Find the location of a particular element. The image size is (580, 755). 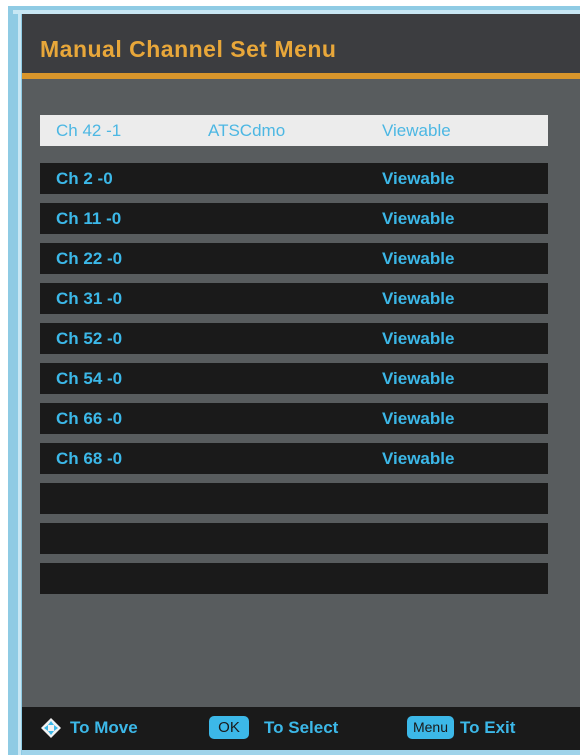

menu-title: Manual Channel Set Menu is located at coordinates (188, 49).